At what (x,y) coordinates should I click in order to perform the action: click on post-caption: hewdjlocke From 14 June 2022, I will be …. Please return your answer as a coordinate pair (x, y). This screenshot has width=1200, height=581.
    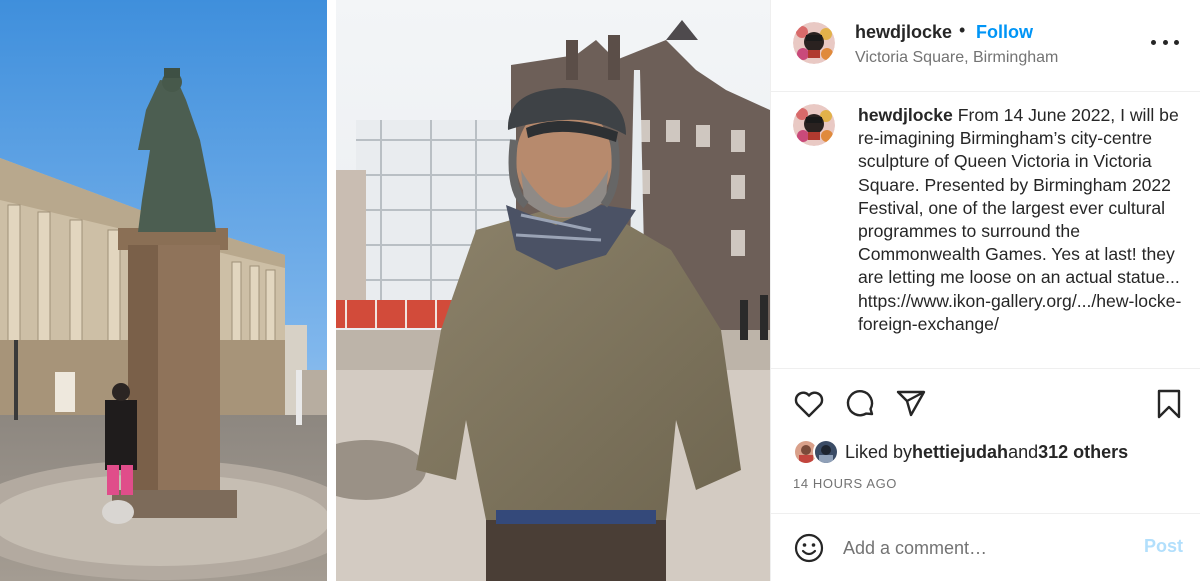
    Looking at the image, I should click on (1023, 220).